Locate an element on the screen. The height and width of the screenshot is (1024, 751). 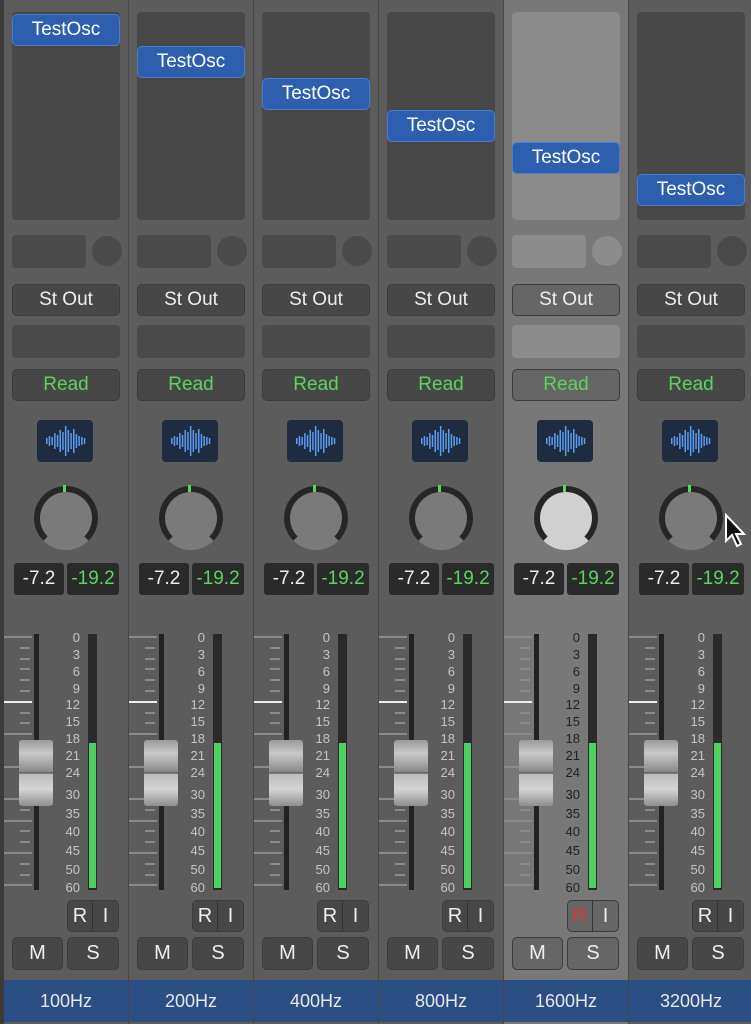
track-name: 400Hz is located at coordinates (316, 1001).